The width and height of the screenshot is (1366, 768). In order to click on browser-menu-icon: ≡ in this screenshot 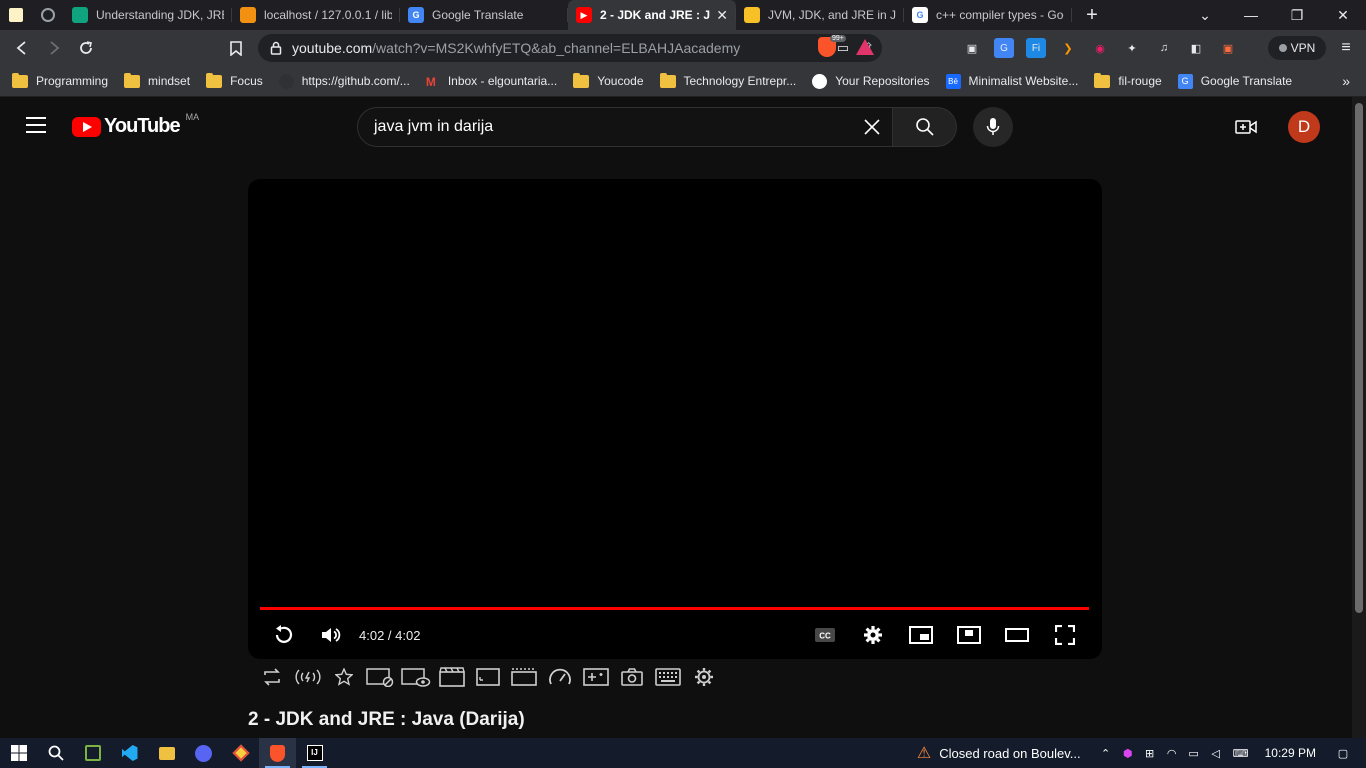, I will do `click(1346, 48)`.